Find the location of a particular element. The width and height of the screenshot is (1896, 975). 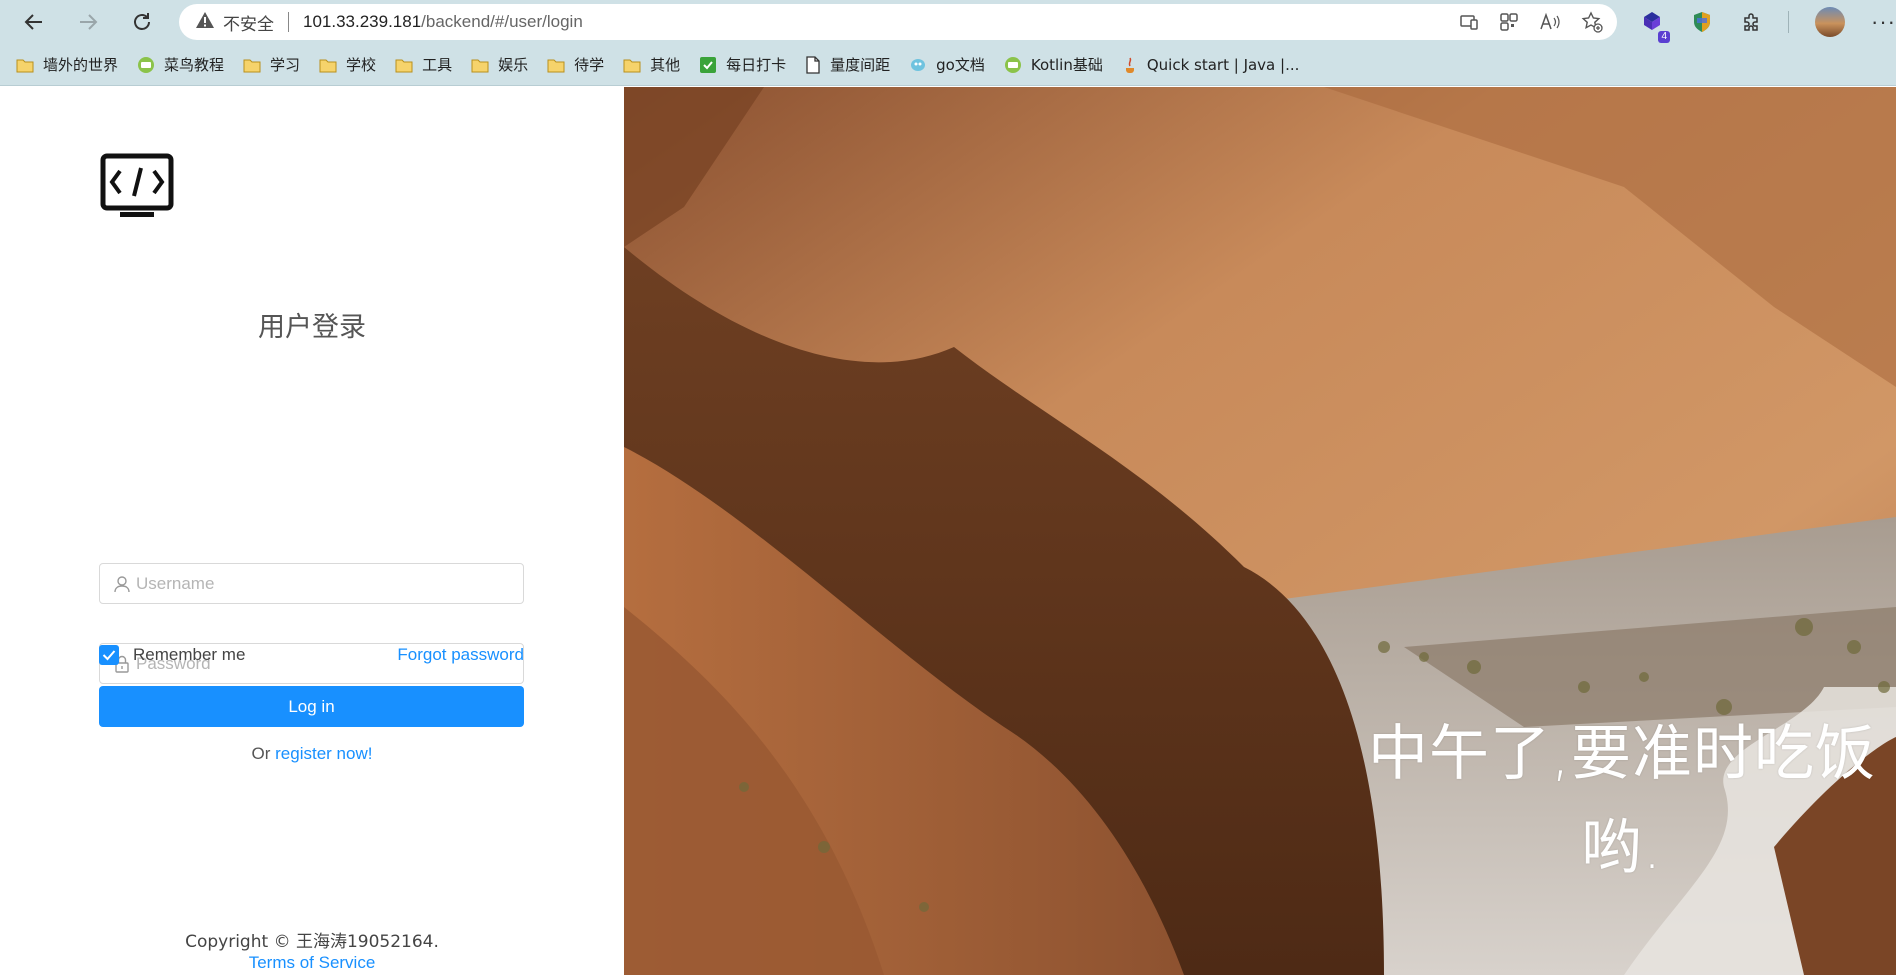

remember-me: Remember me is located at coordinates (172, 655).